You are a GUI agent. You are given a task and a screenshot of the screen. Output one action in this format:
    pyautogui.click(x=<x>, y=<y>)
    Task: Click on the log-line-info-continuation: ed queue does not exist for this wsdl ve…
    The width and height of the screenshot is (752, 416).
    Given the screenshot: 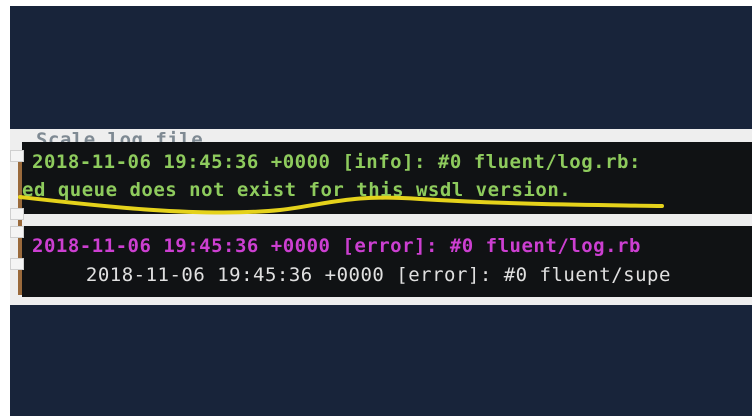 What is the action you would take?
    pyautogui.click(x=297, y=190)
    